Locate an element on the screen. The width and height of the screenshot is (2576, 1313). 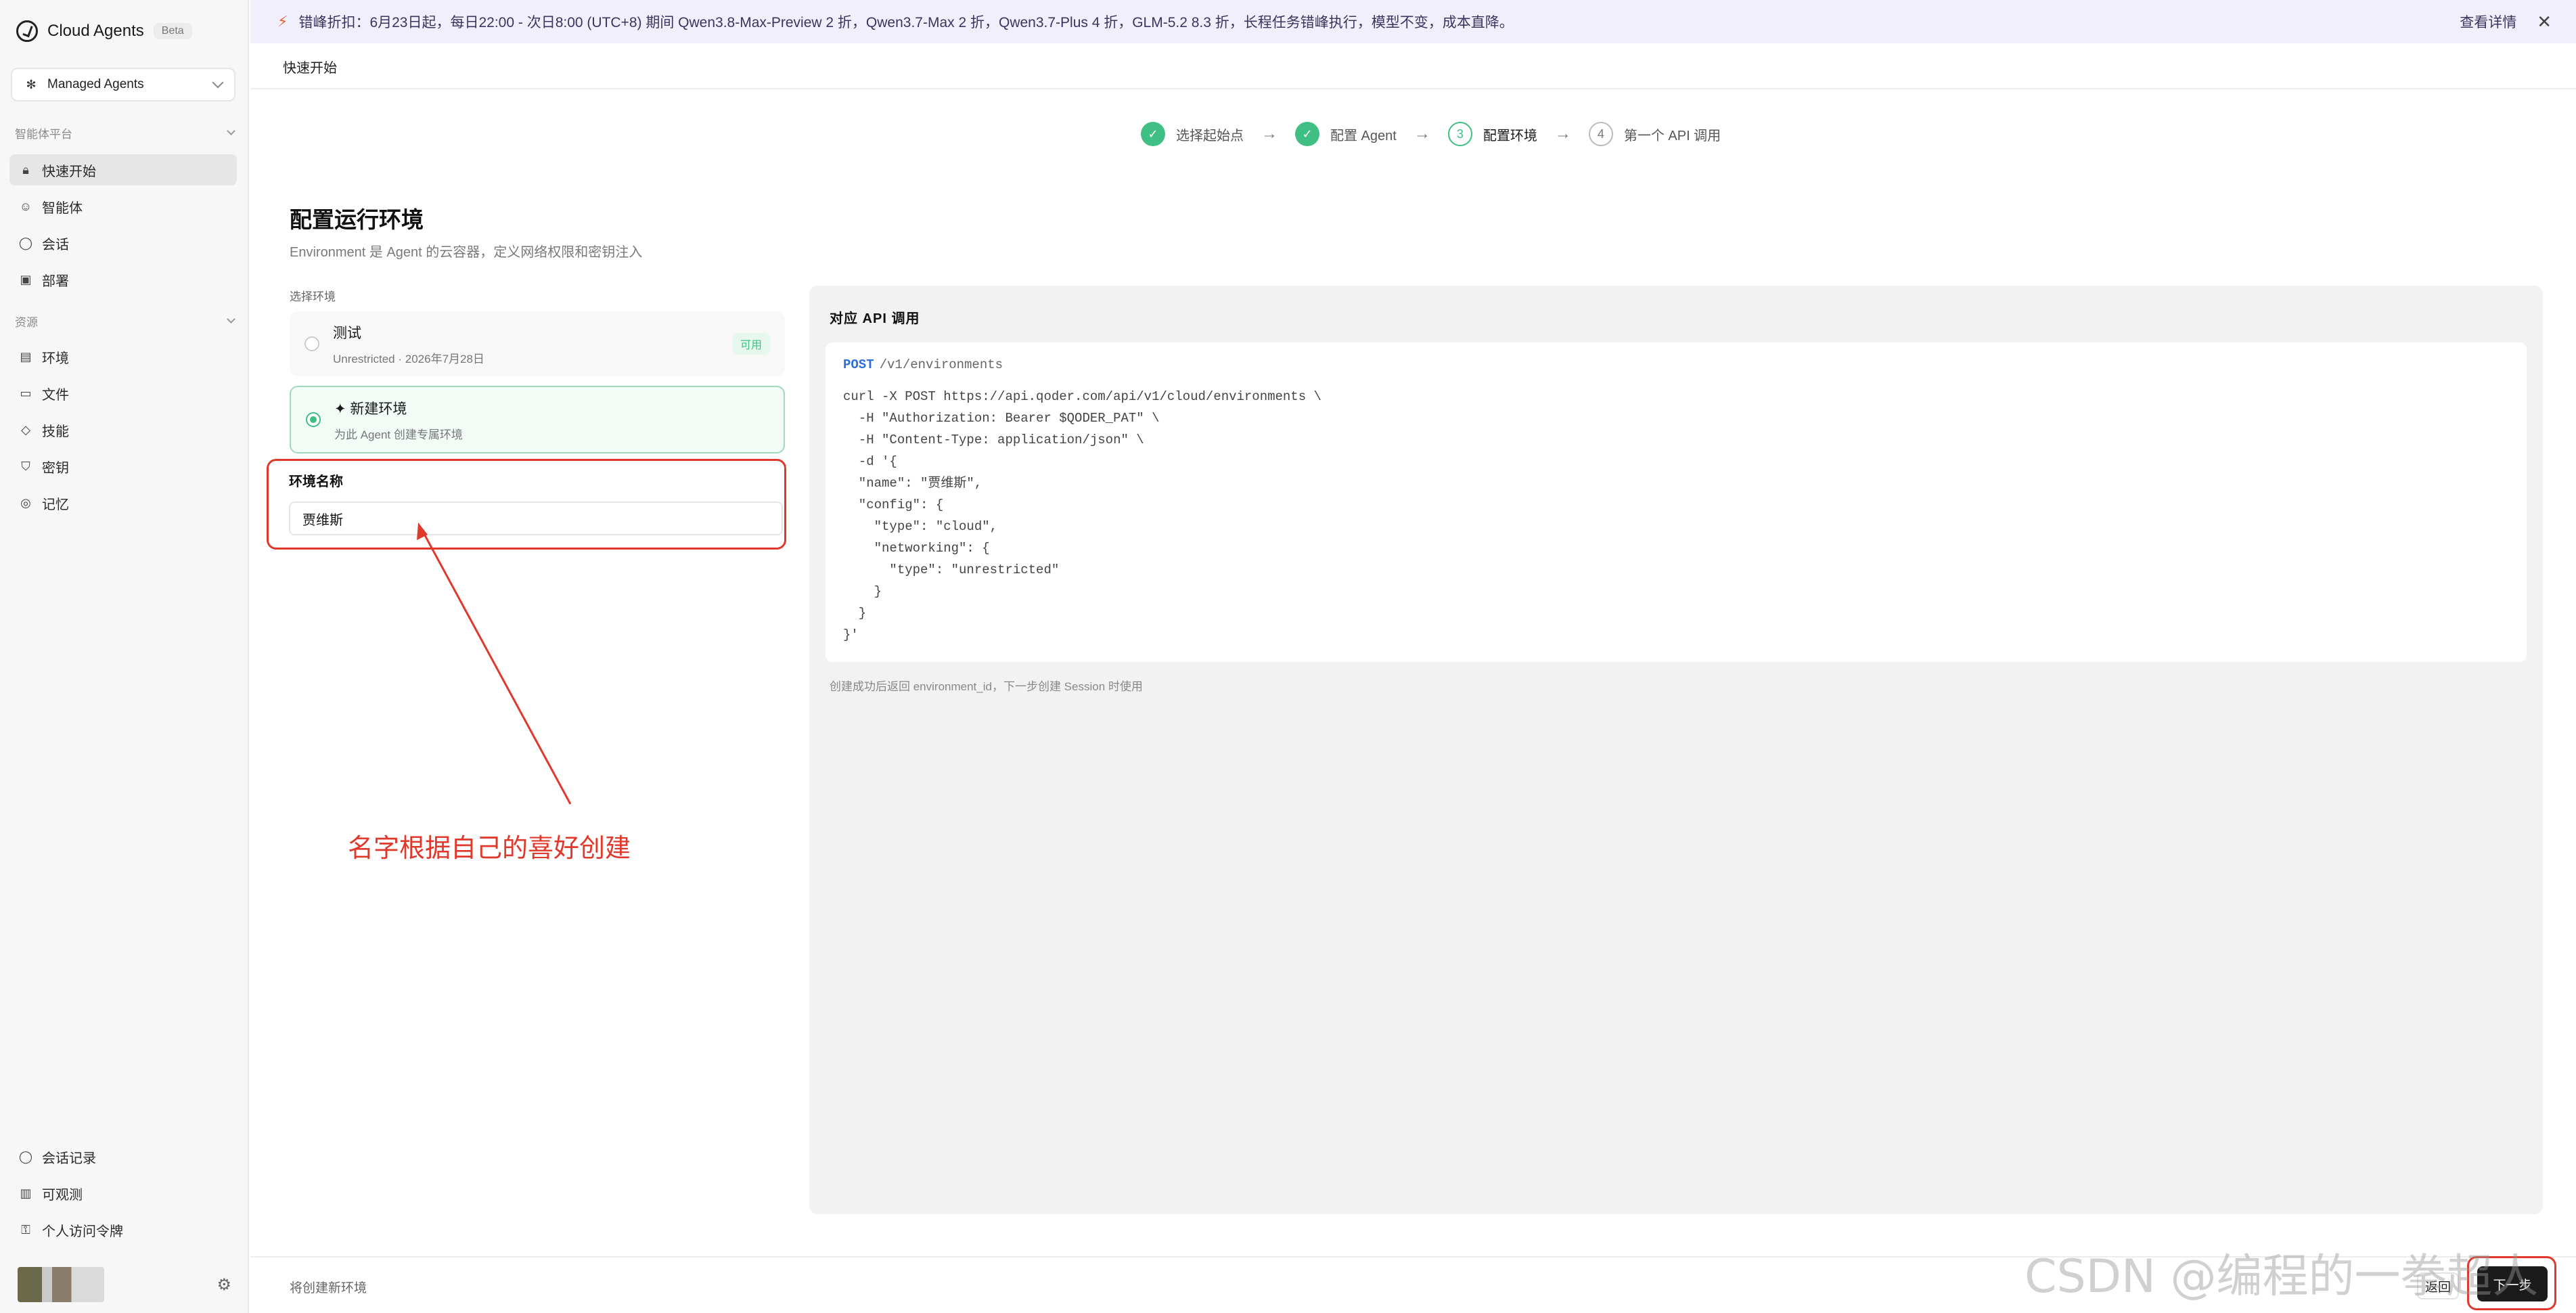
api-path: /v1/environments is located at coordinates (941, 365).